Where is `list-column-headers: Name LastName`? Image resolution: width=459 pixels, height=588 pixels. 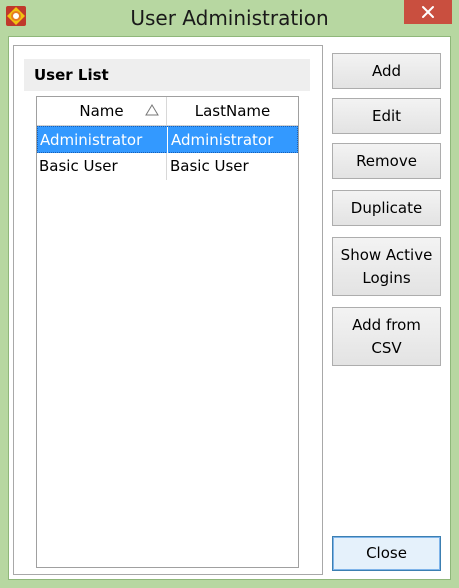
list-column-headers: Name LastName is located at coordinates (167, 111).